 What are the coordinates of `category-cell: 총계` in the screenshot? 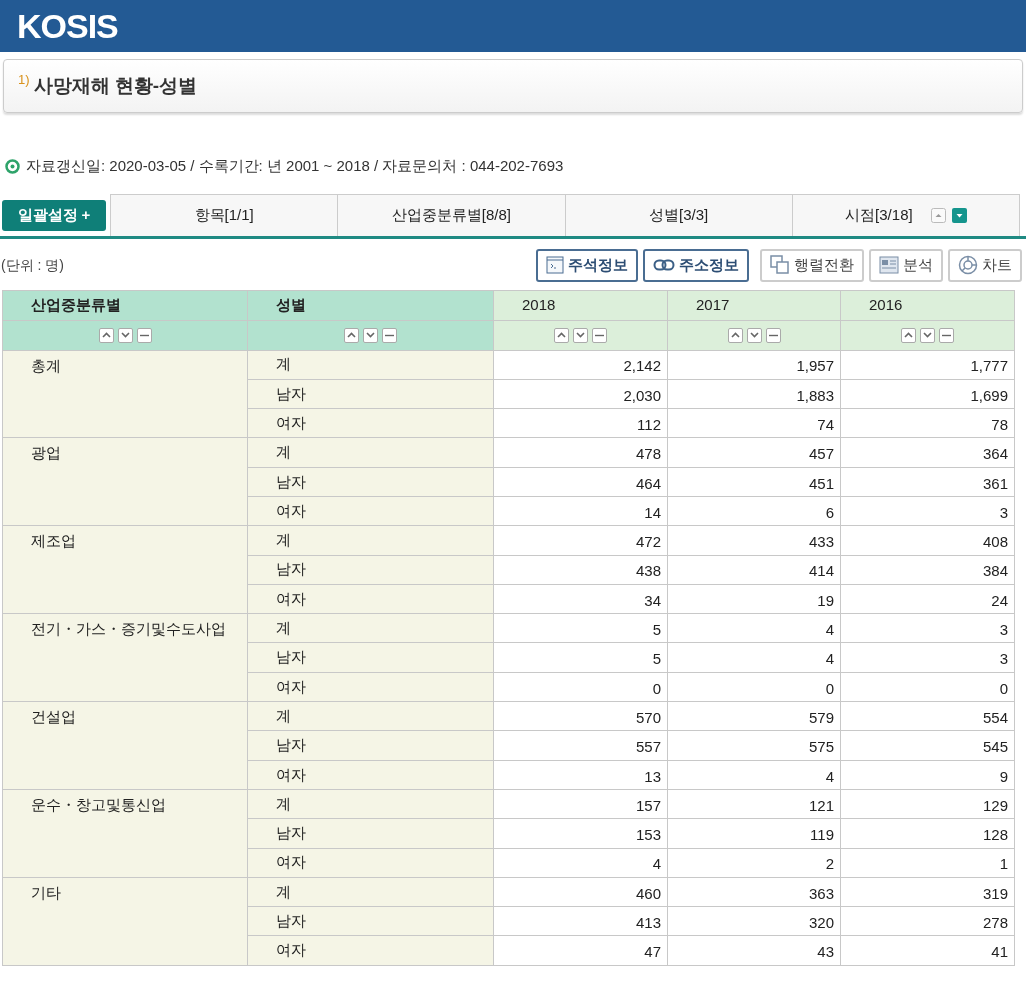 It's located at (125, 394).